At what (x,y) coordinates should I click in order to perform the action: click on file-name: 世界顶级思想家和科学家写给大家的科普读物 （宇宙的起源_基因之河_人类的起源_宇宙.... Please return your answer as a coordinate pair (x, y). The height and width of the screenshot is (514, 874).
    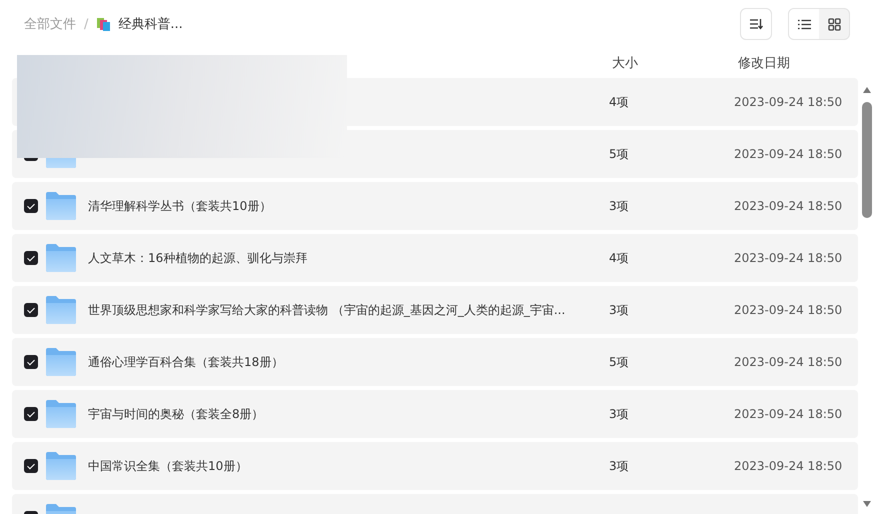
    Looking at the image, I should click on (327, 309).